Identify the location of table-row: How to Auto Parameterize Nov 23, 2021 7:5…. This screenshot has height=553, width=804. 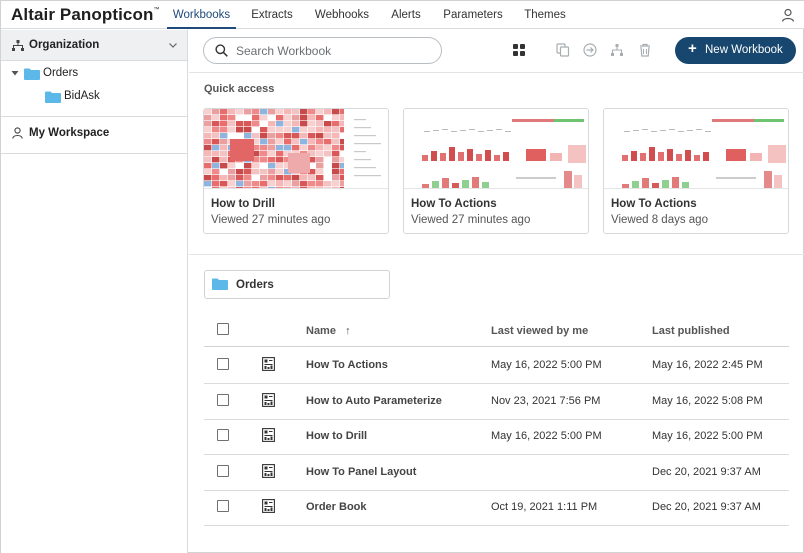
(496, 402).